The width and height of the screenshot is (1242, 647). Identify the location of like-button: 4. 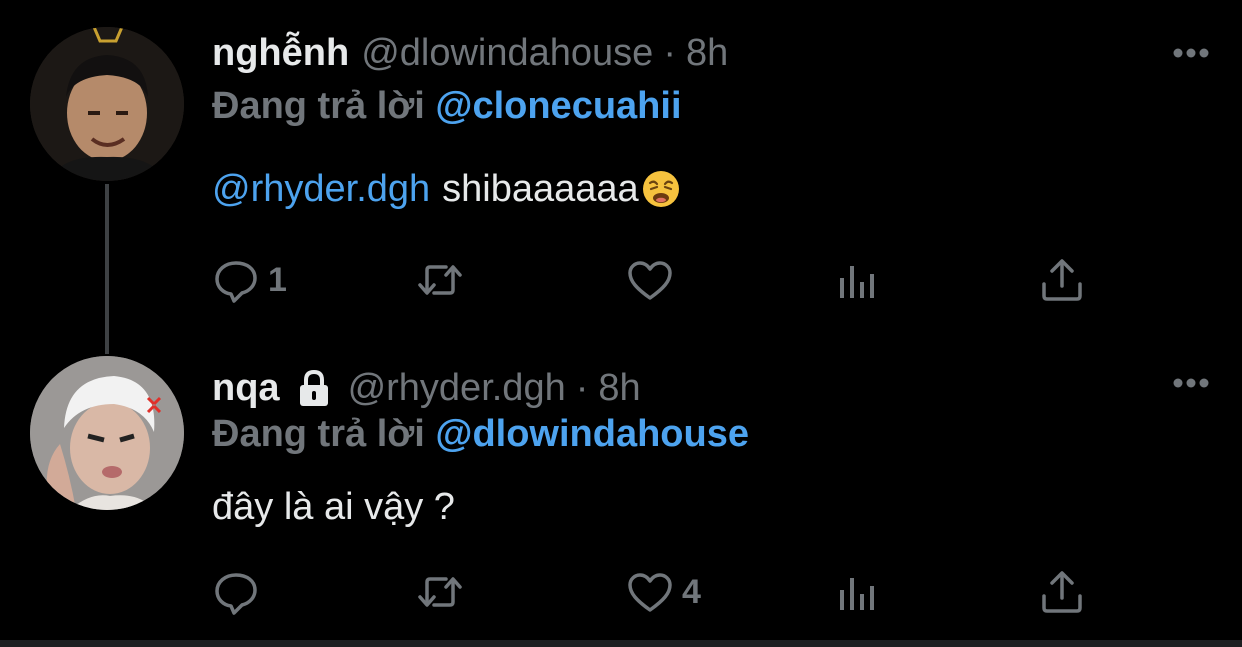
(663, 592).